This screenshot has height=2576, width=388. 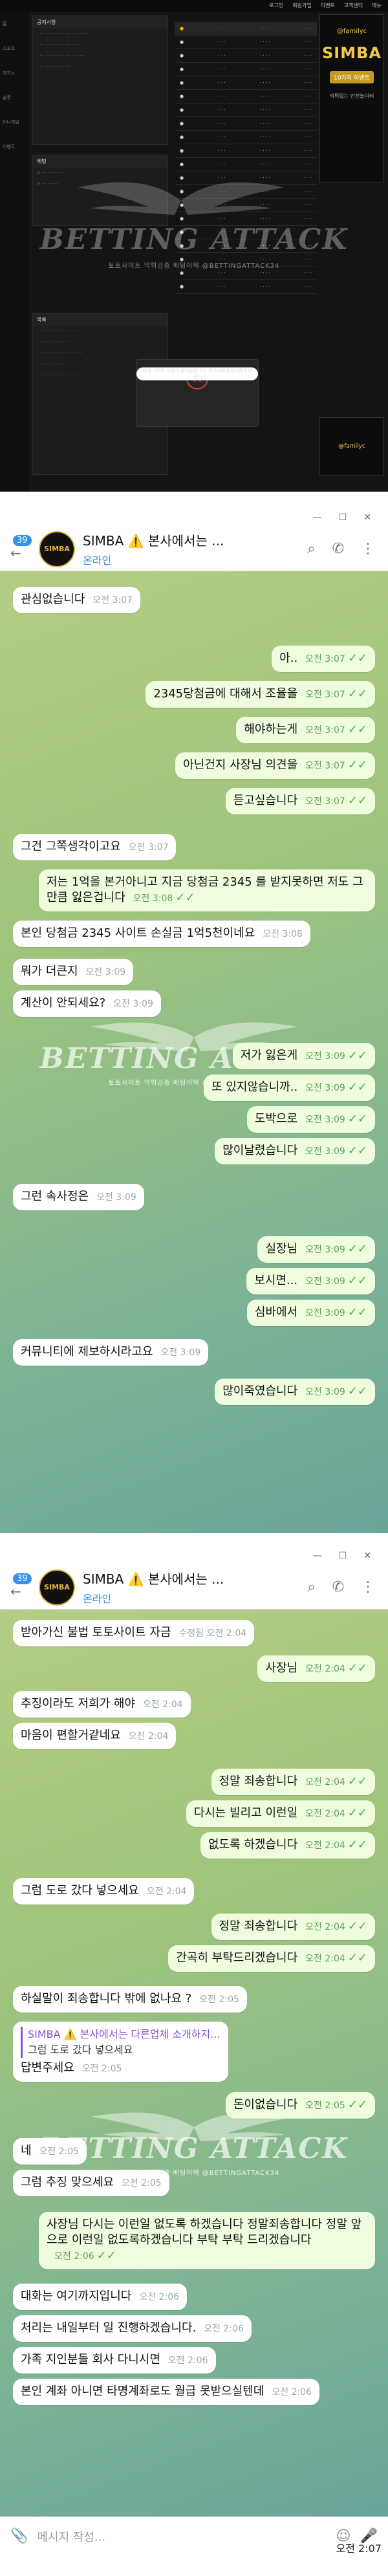 I want to click on message-time: 오전 2:04, so click(x=325, y=1814).